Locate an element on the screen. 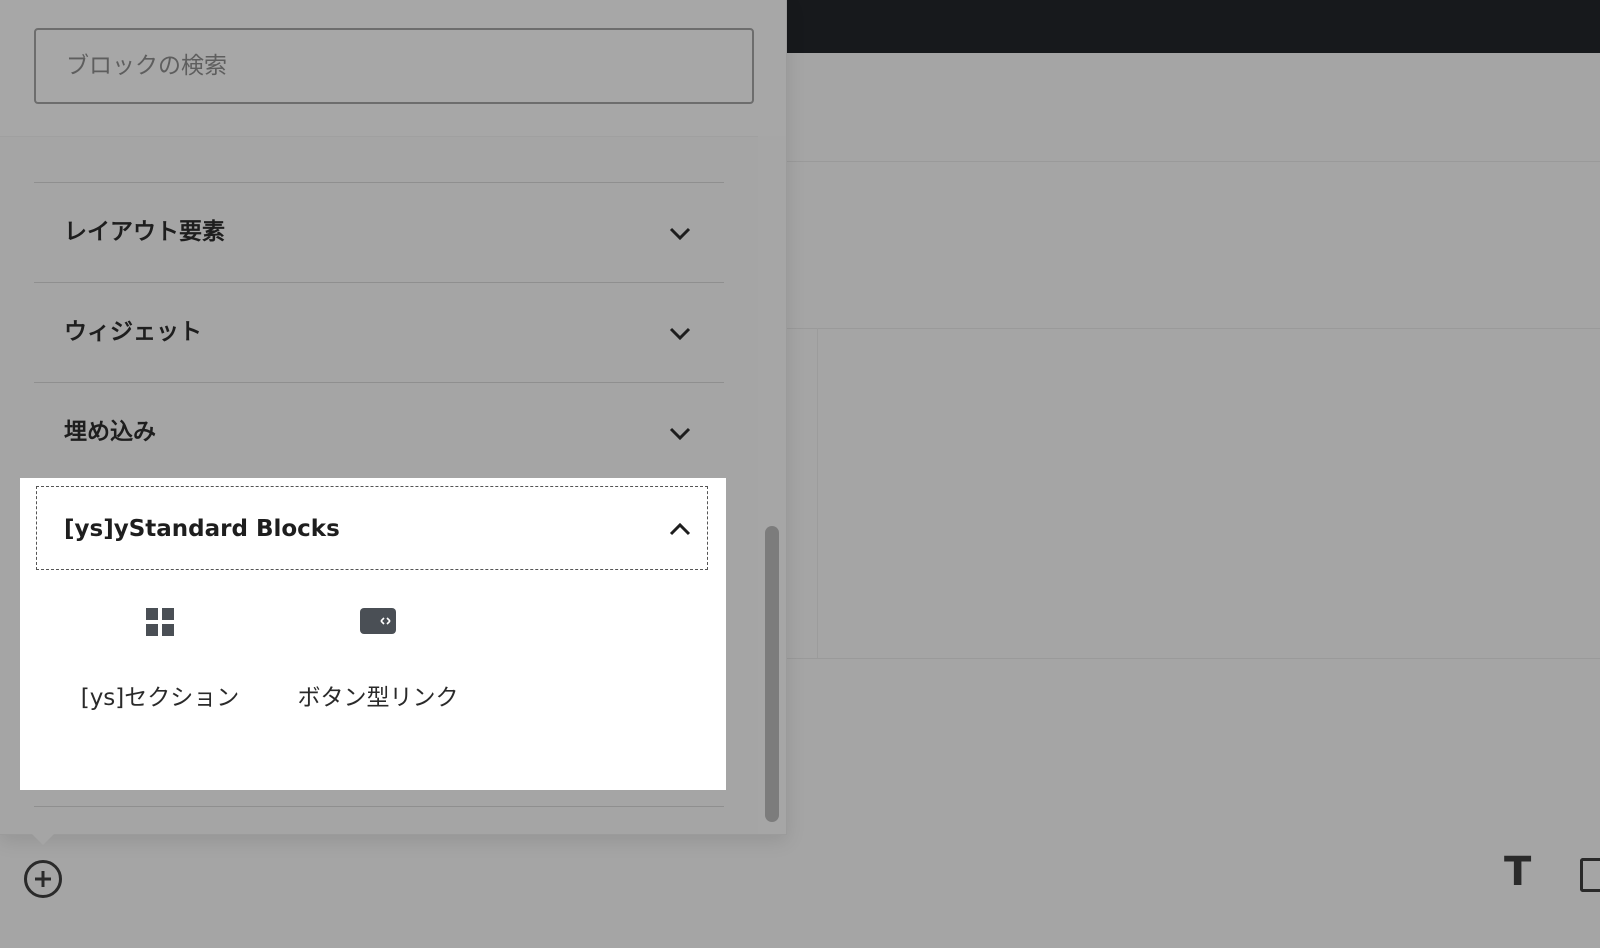 This screenshot has width=1600, height=948. plus-icon is located at coordinates (43, 879).